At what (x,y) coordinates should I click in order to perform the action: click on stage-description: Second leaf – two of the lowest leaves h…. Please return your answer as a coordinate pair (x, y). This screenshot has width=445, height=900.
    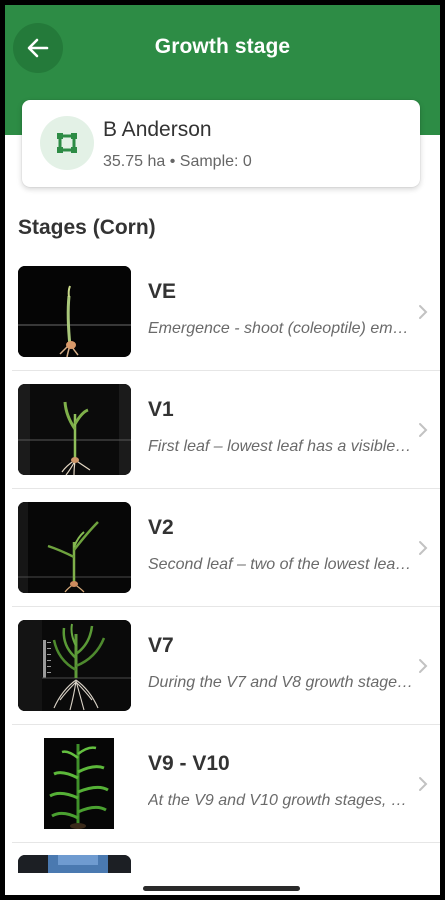
    Looking at the image, I should click on (281, 564).